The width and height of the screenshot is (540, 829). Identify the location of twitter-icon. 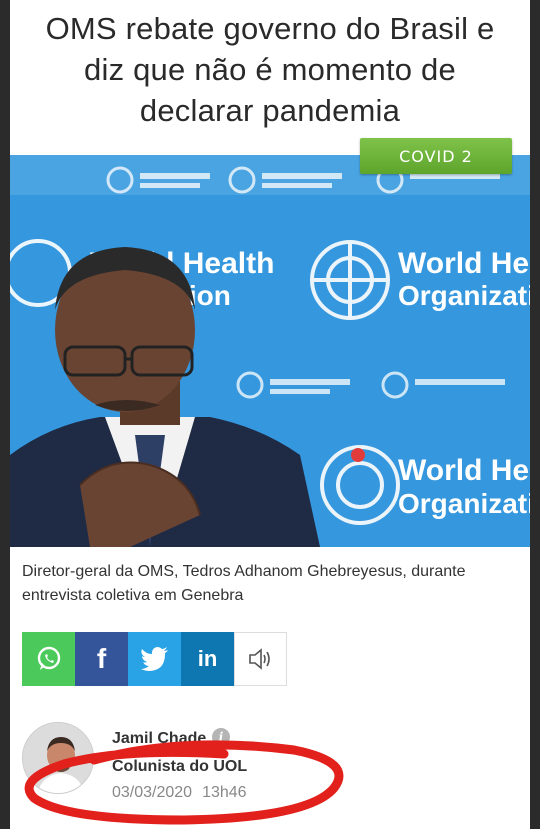
(154, 659).